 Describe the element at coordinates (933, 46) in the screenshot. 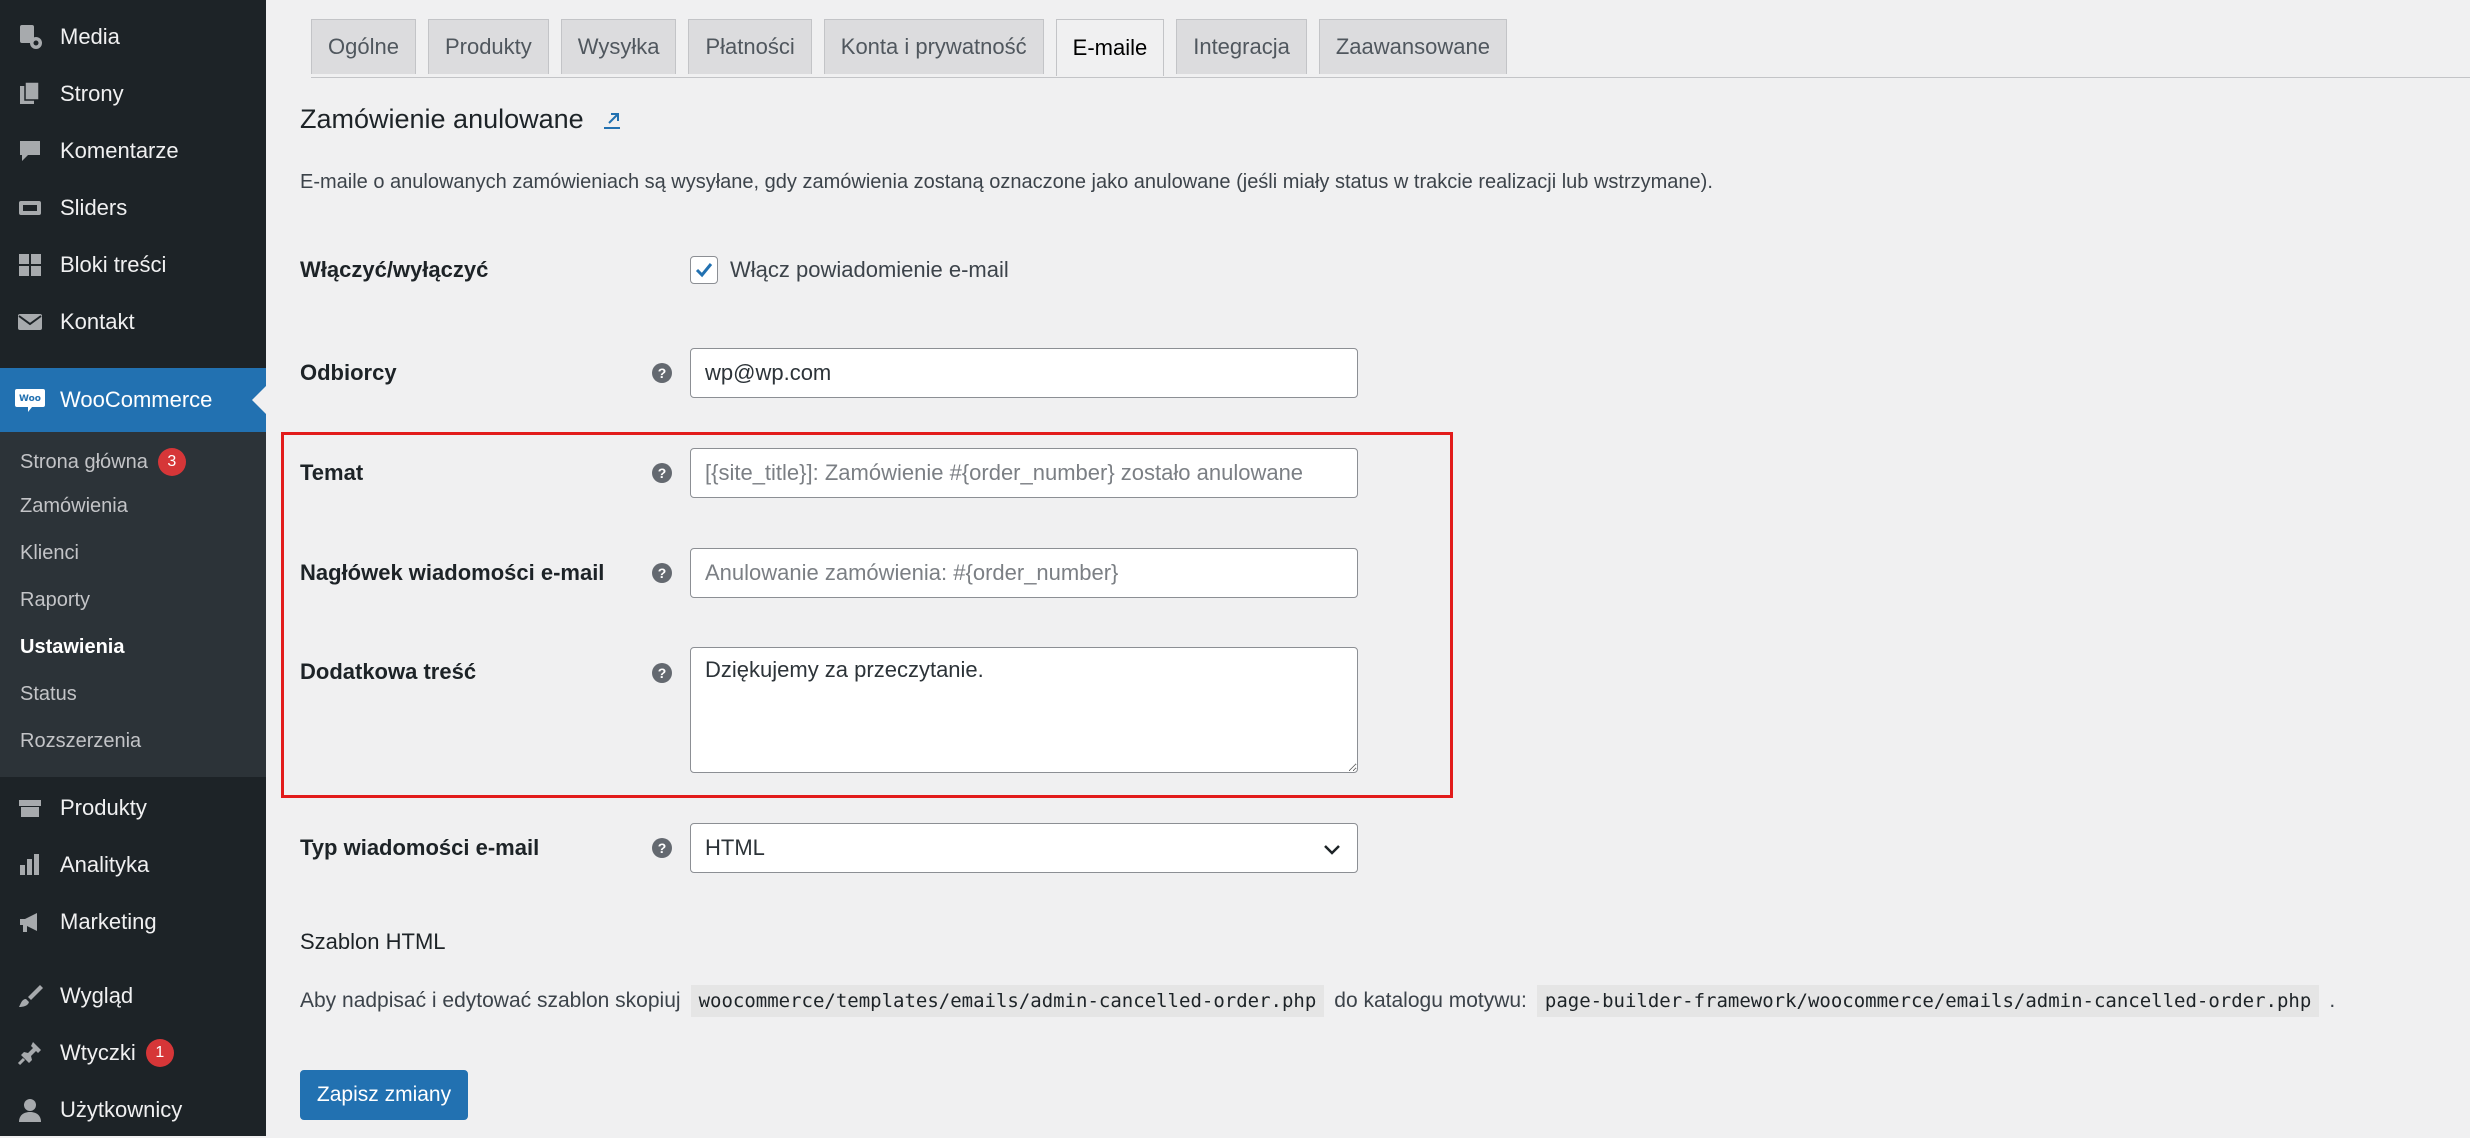

I see `tab-accounts-privacy: Konta i prywatność` at that location.